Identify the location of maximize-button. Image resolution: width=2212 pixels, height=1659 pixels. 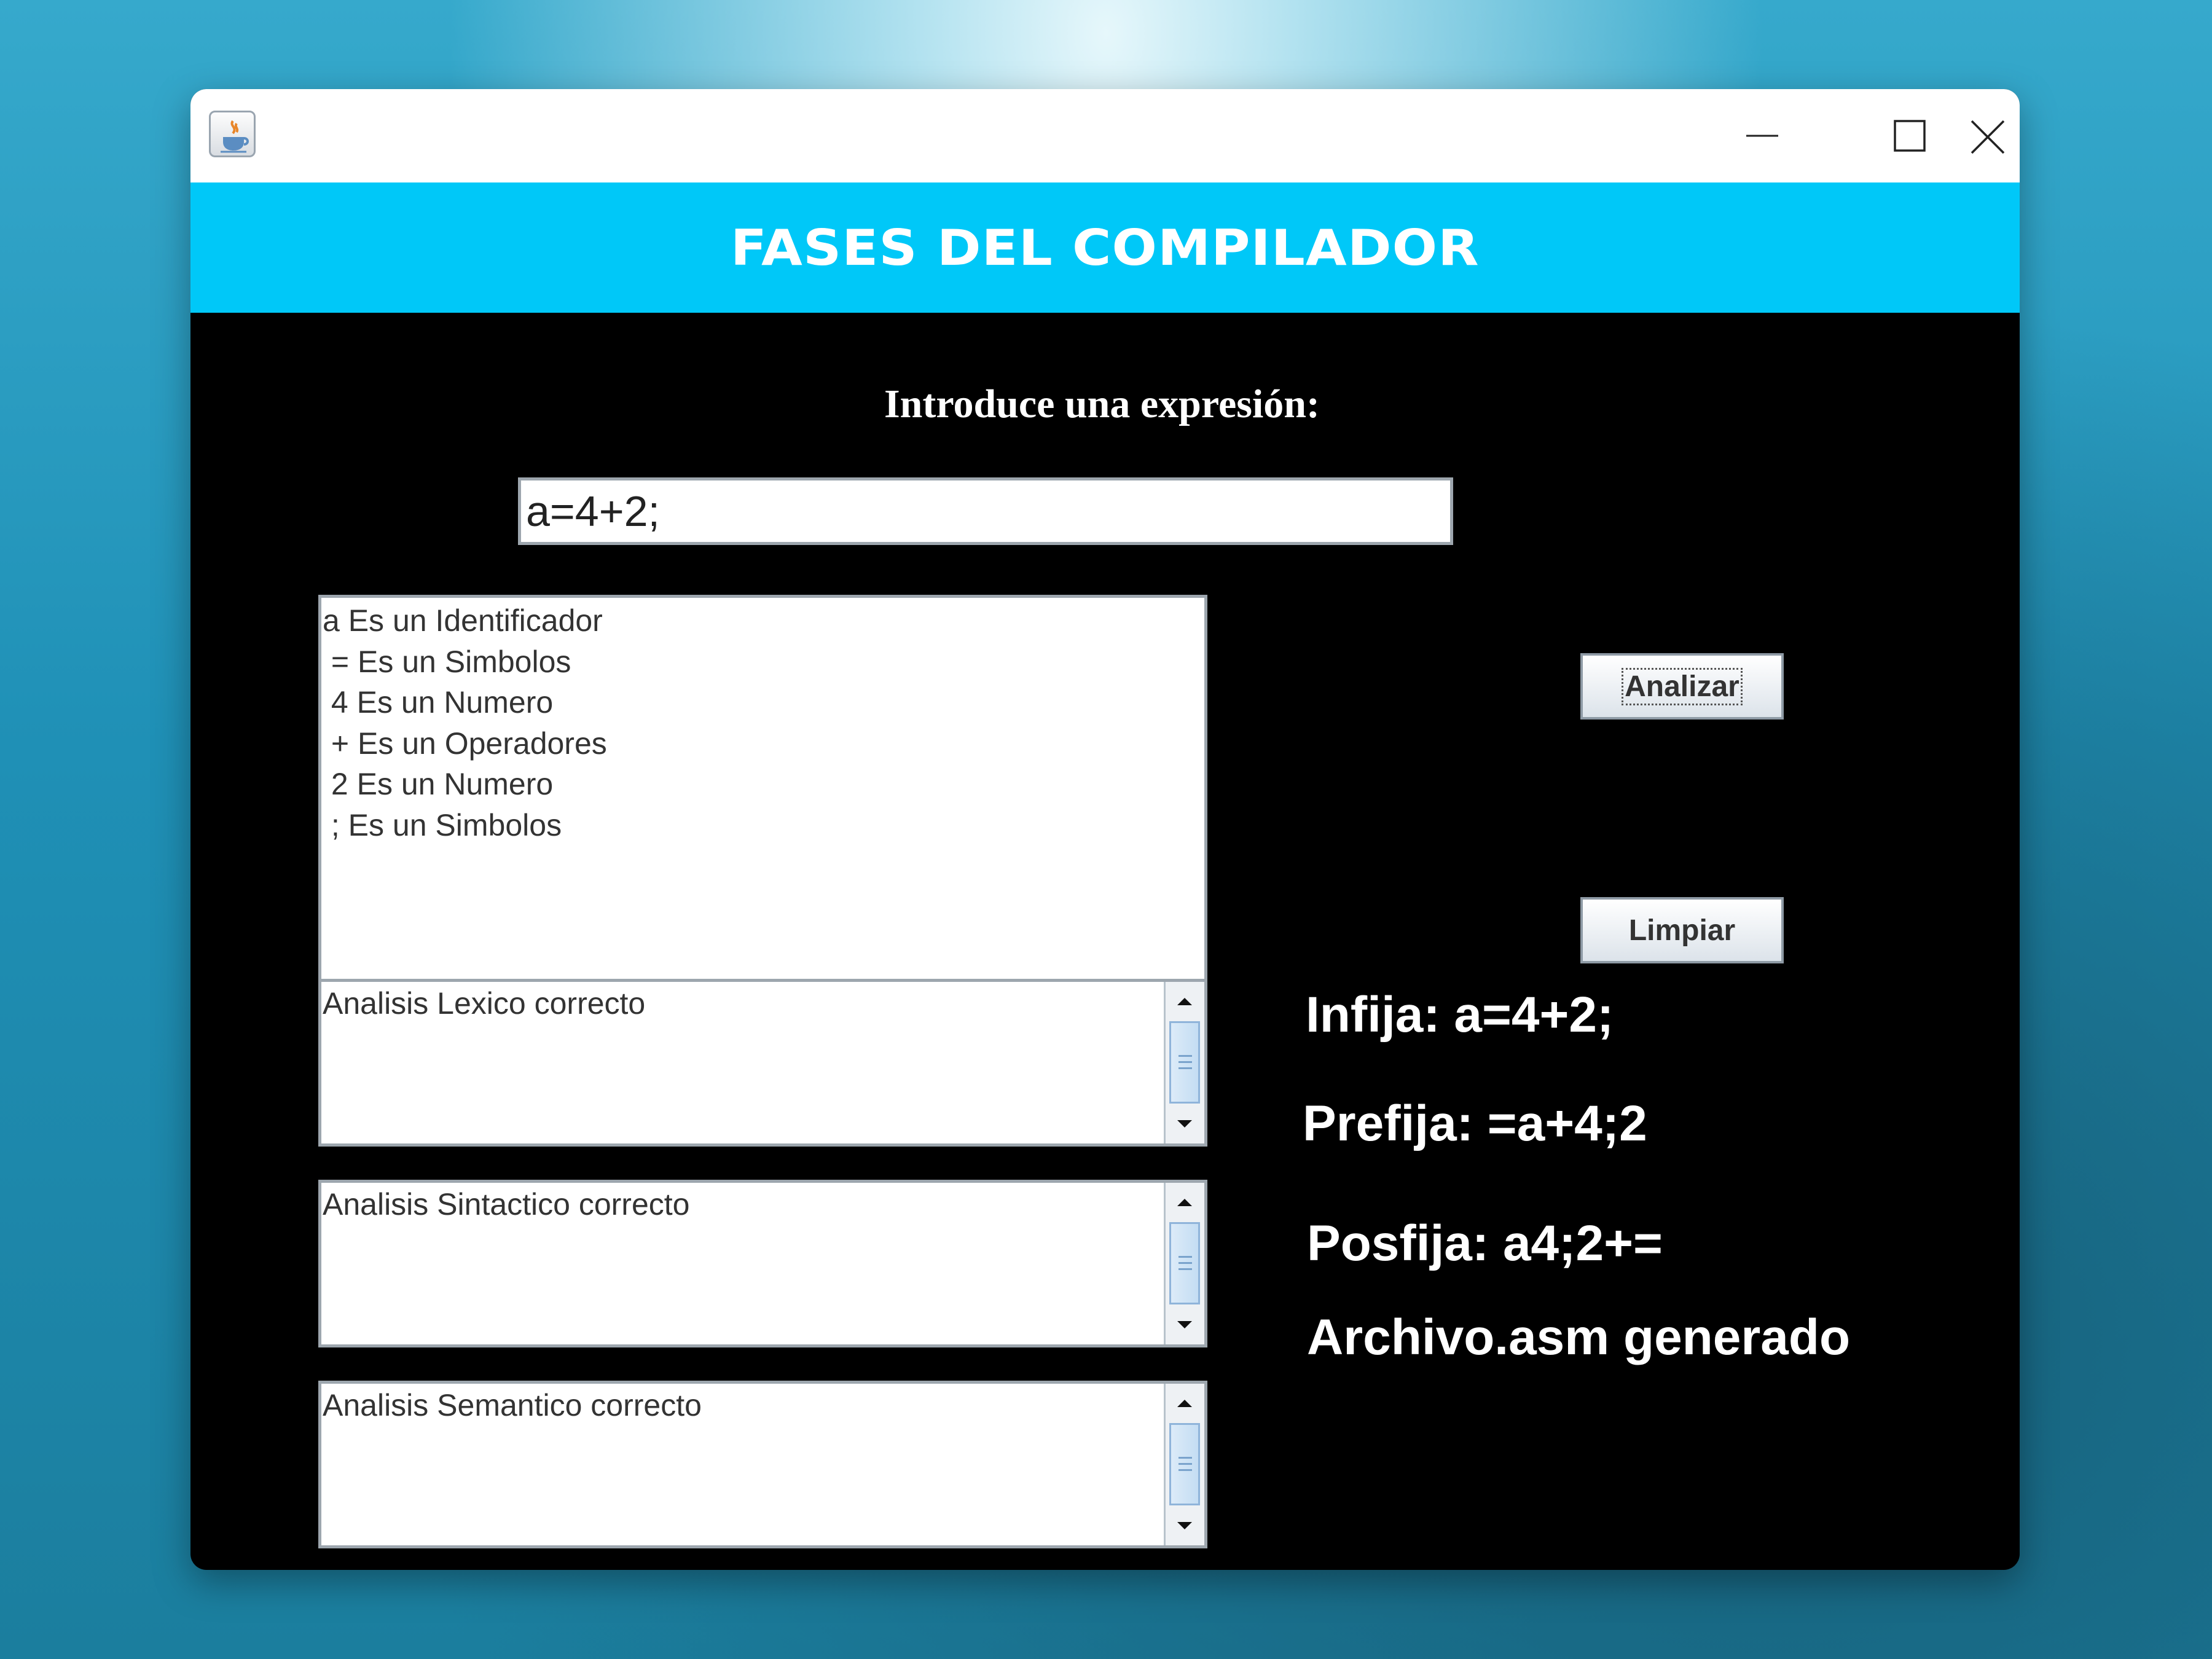
(1909, 135).